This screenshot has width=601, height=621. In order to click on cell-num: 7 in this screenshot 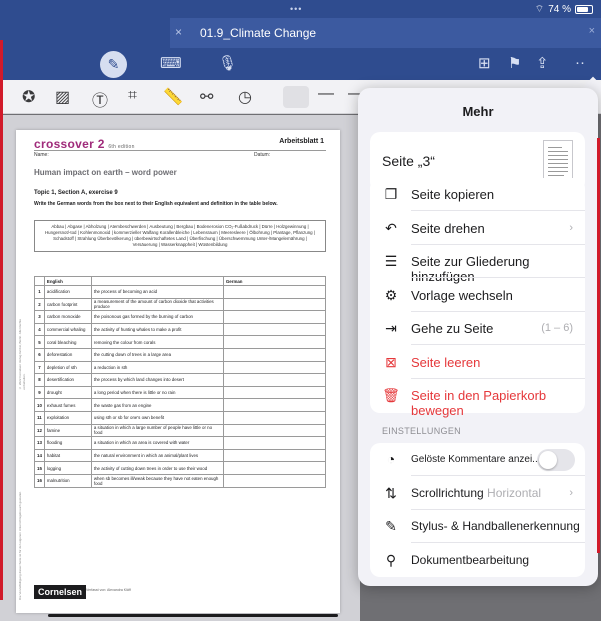, I will do `click(39, 367)`.